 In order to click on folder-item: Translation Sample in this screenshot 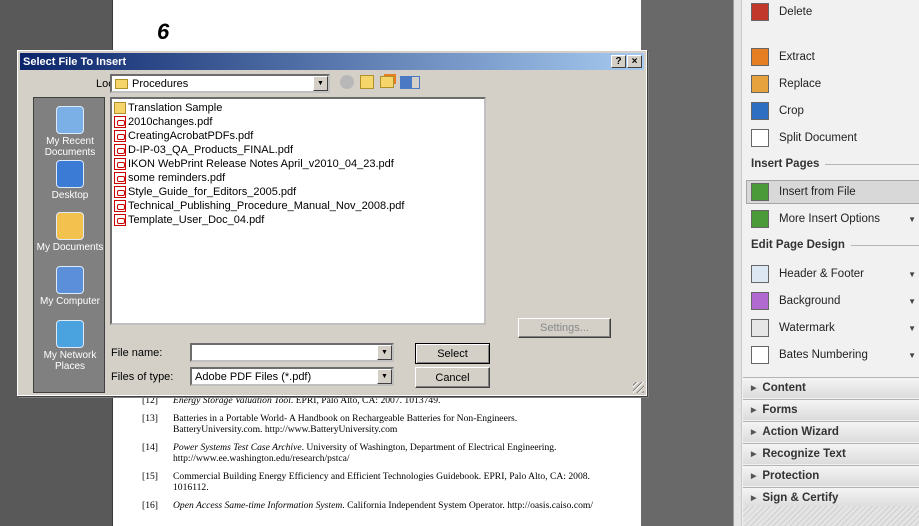, I will do `click(168, 108)`.